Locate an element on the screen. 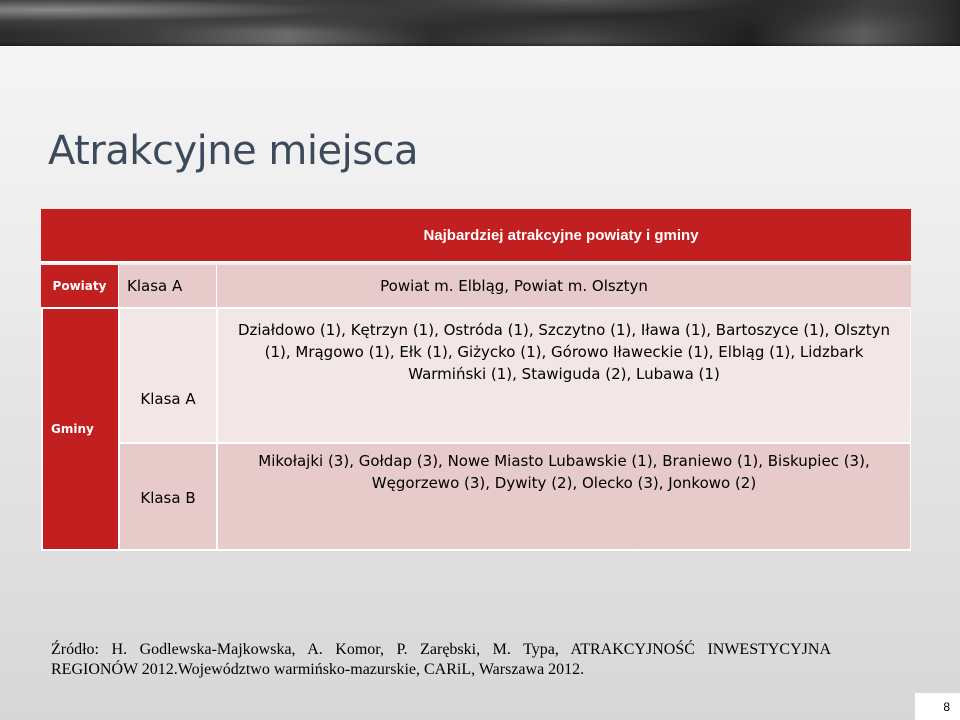 Image resolution: width=960 pixels, height=720 pixels. table-header: Najbardziej atrakcyjne powiaty i gminy is located at coordinates (476, 236).